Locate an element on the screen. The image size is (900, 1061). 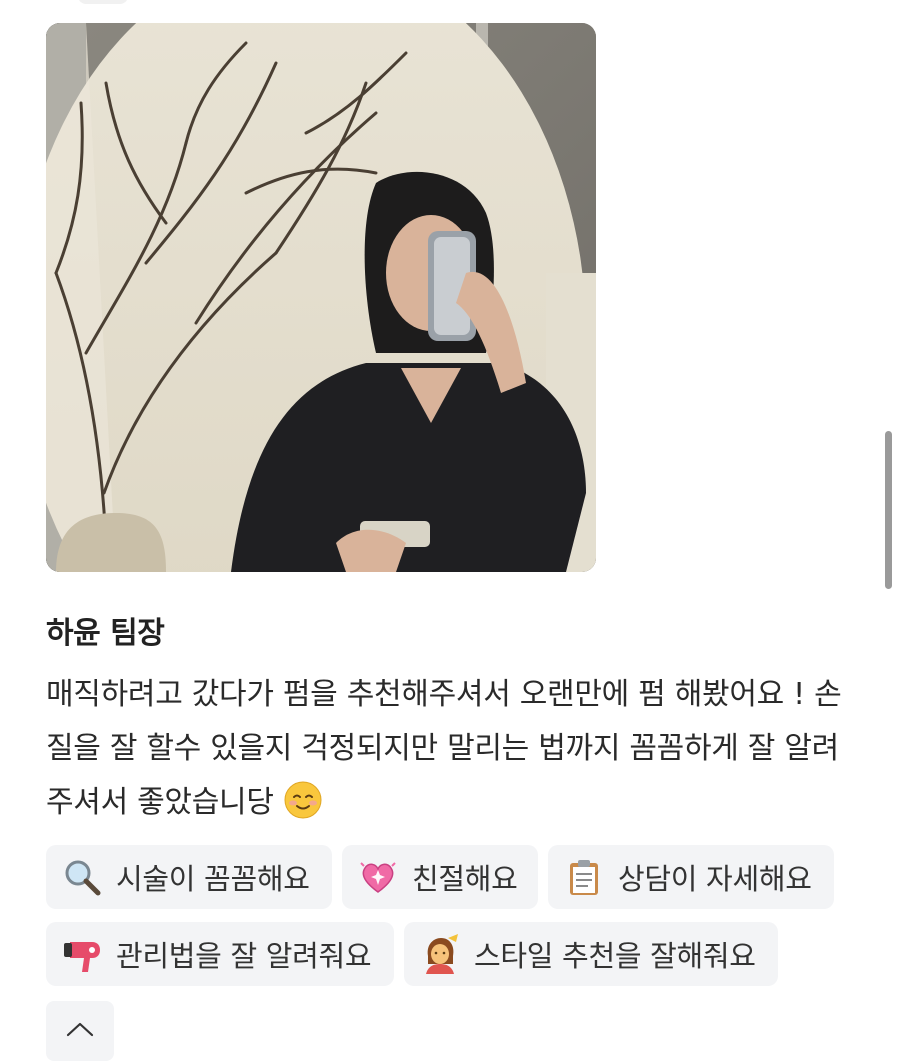
clipboard-icon is located at coordinates (584, 877).